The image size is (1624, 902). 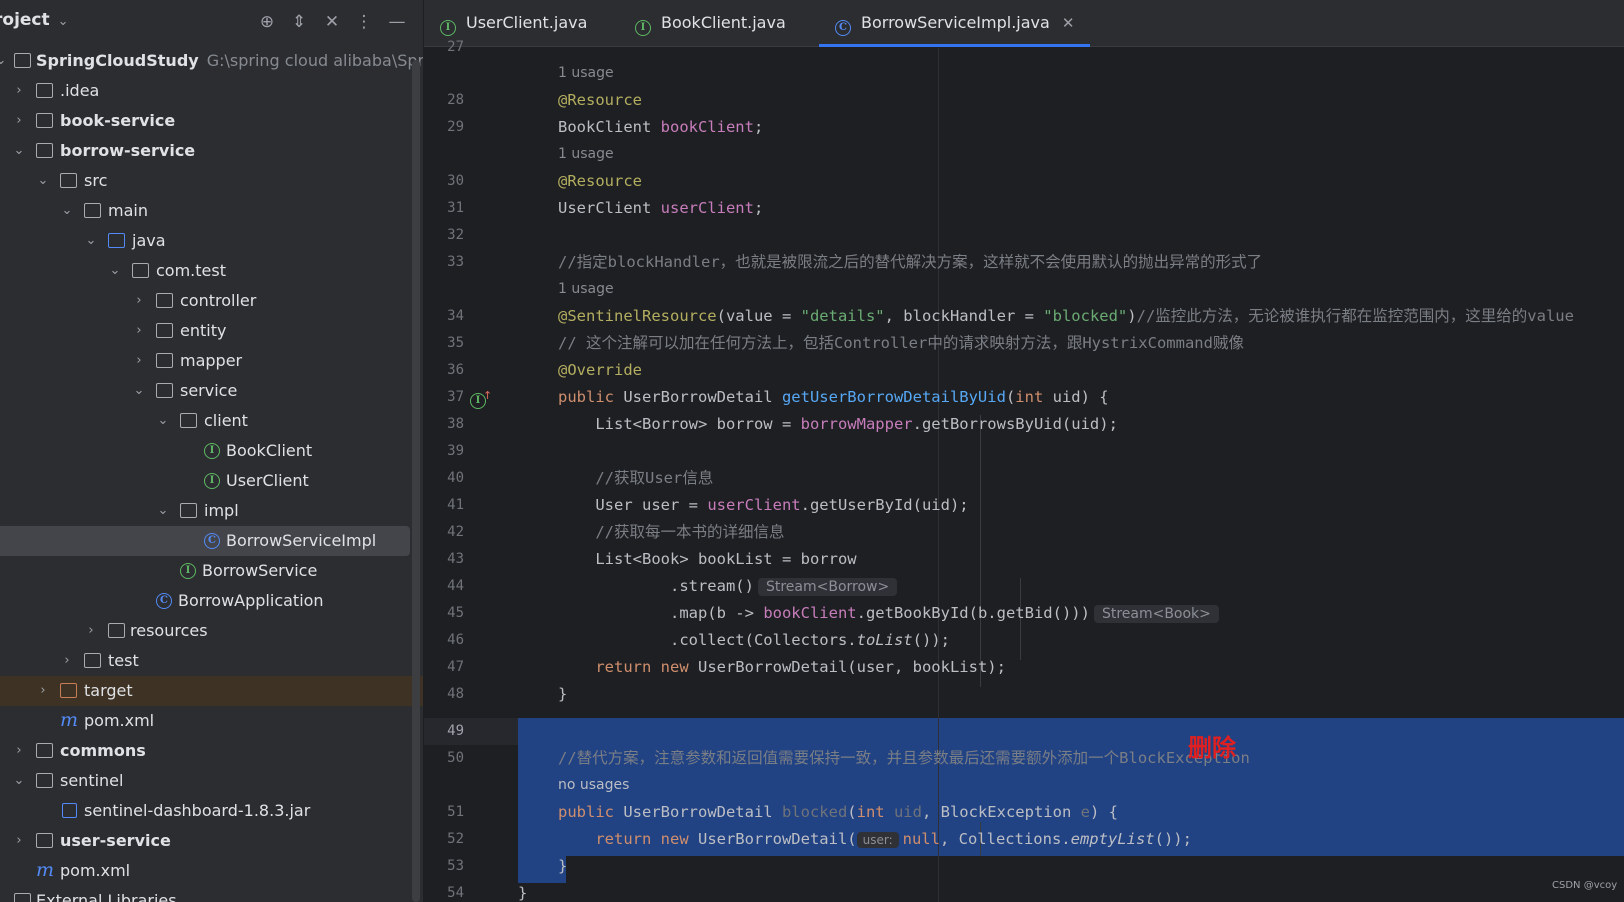 I want to click on tree-item-label: .idea, so click(x=80, y=90).